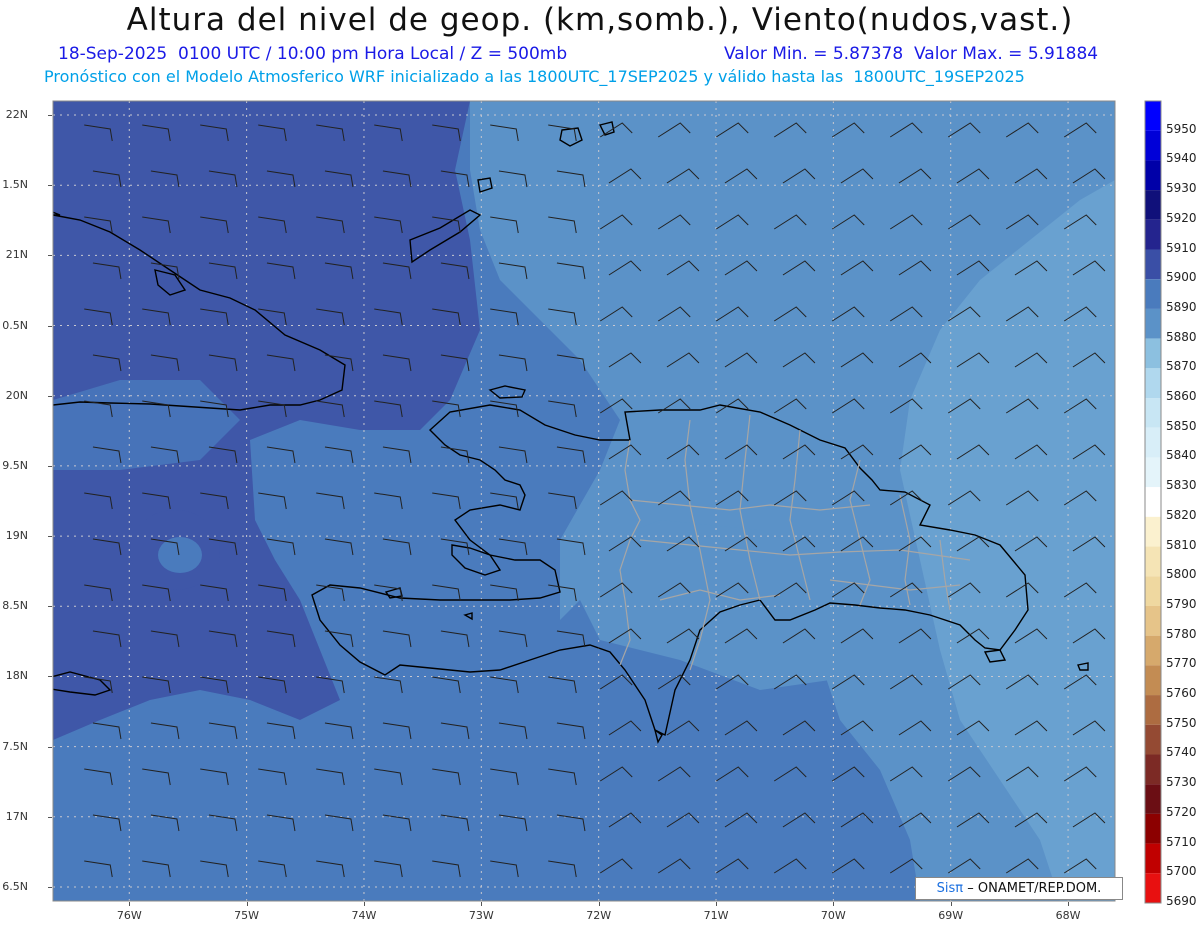  Describe the element at coordinates (1181, 336) in the screenshot. I see `colorbar-label: 5880` at that location.